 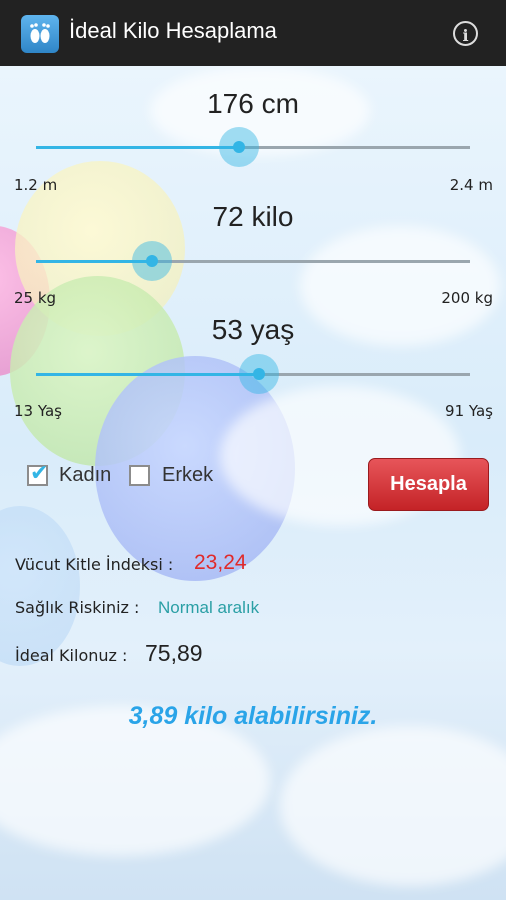 What do you see at coordinates (38, 411) in the screenshot?
I see `age-min-label: 13 Yaş` at bounding box center [38, 411].